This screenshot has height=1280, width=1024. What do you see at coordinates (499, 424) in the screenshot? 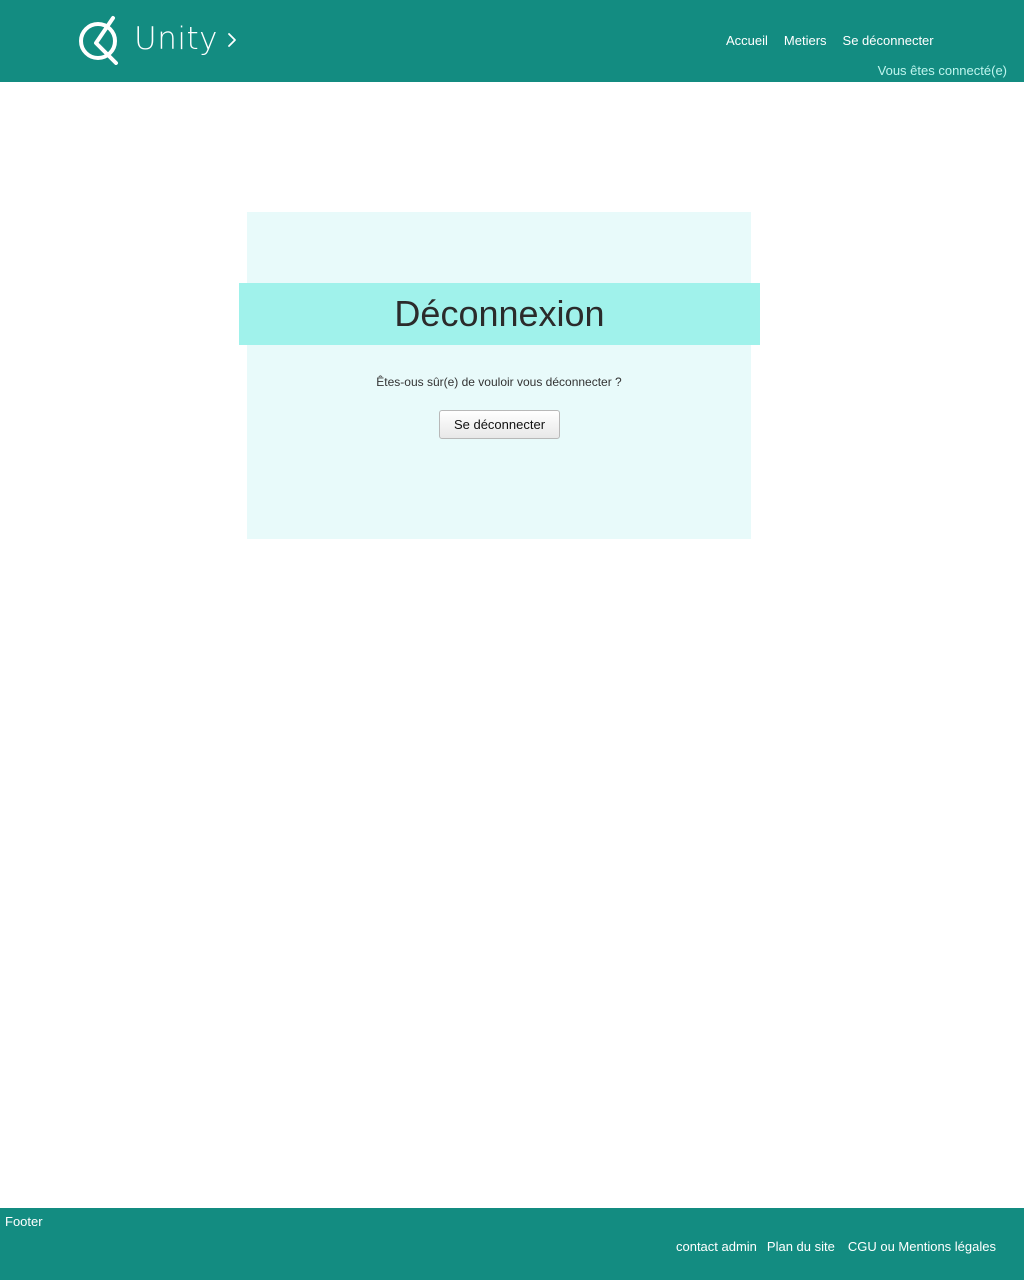
I see `logout-button: Se déconnecter` at bounding box center [499, 424].